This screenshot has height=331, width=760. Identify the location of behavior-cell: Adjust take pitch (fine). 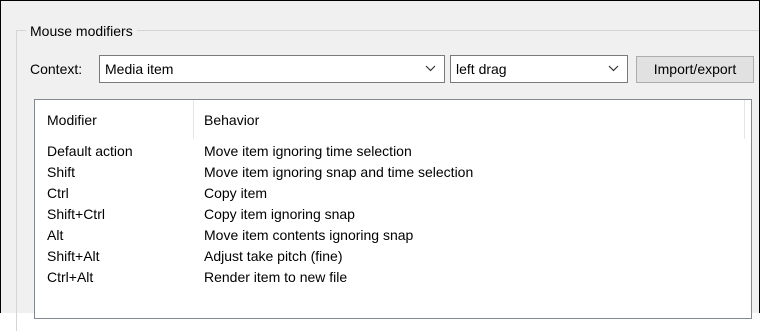
(273, 256).